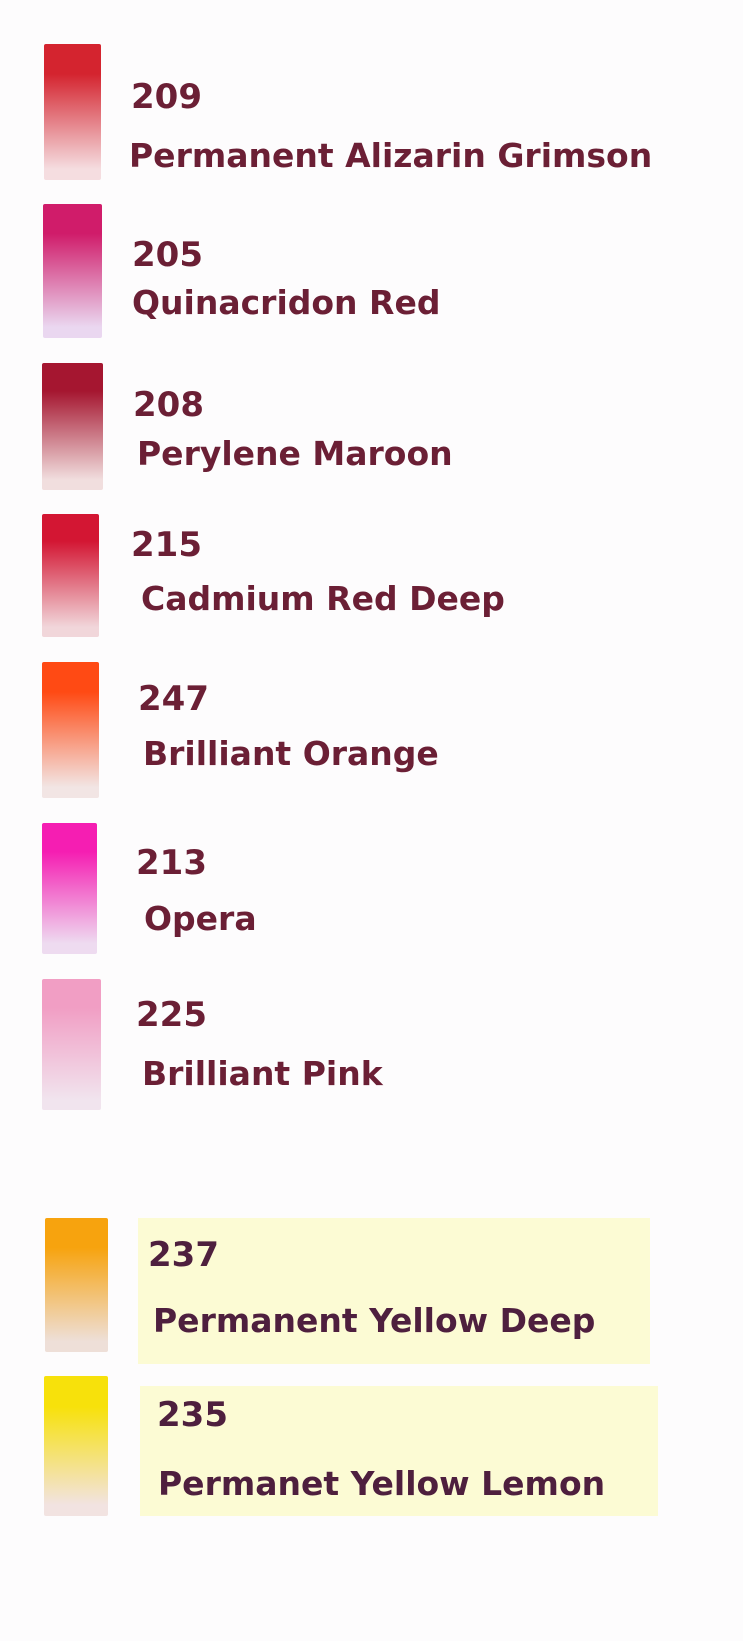  What do you see at coordinates (166, 545) in the screenshot?
I see `color-code-215: 215` at bounding box center [166, 545].